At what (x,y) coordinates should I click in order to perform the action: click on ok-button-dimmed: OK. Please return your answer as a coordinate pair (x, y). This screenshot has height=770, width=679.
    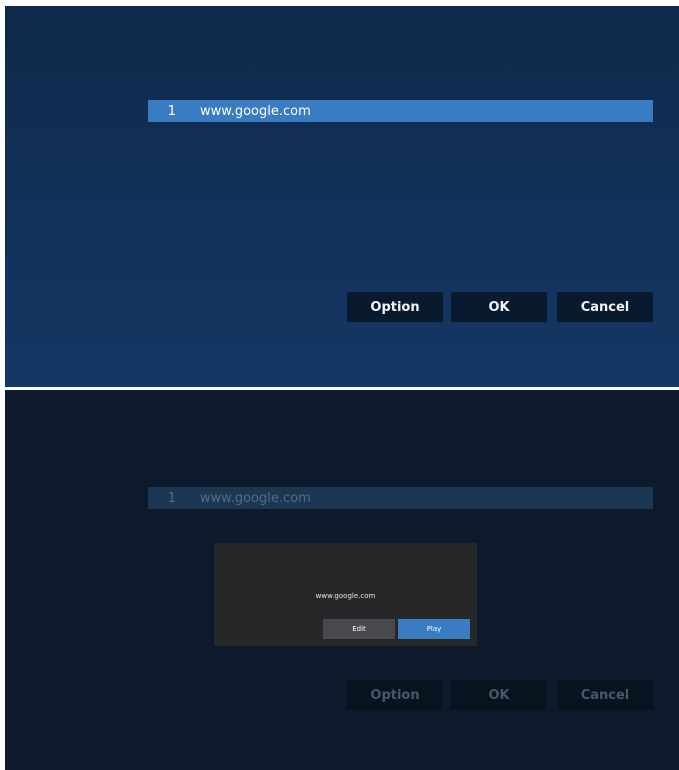
    Looking at the image, I should click on (499, 695).